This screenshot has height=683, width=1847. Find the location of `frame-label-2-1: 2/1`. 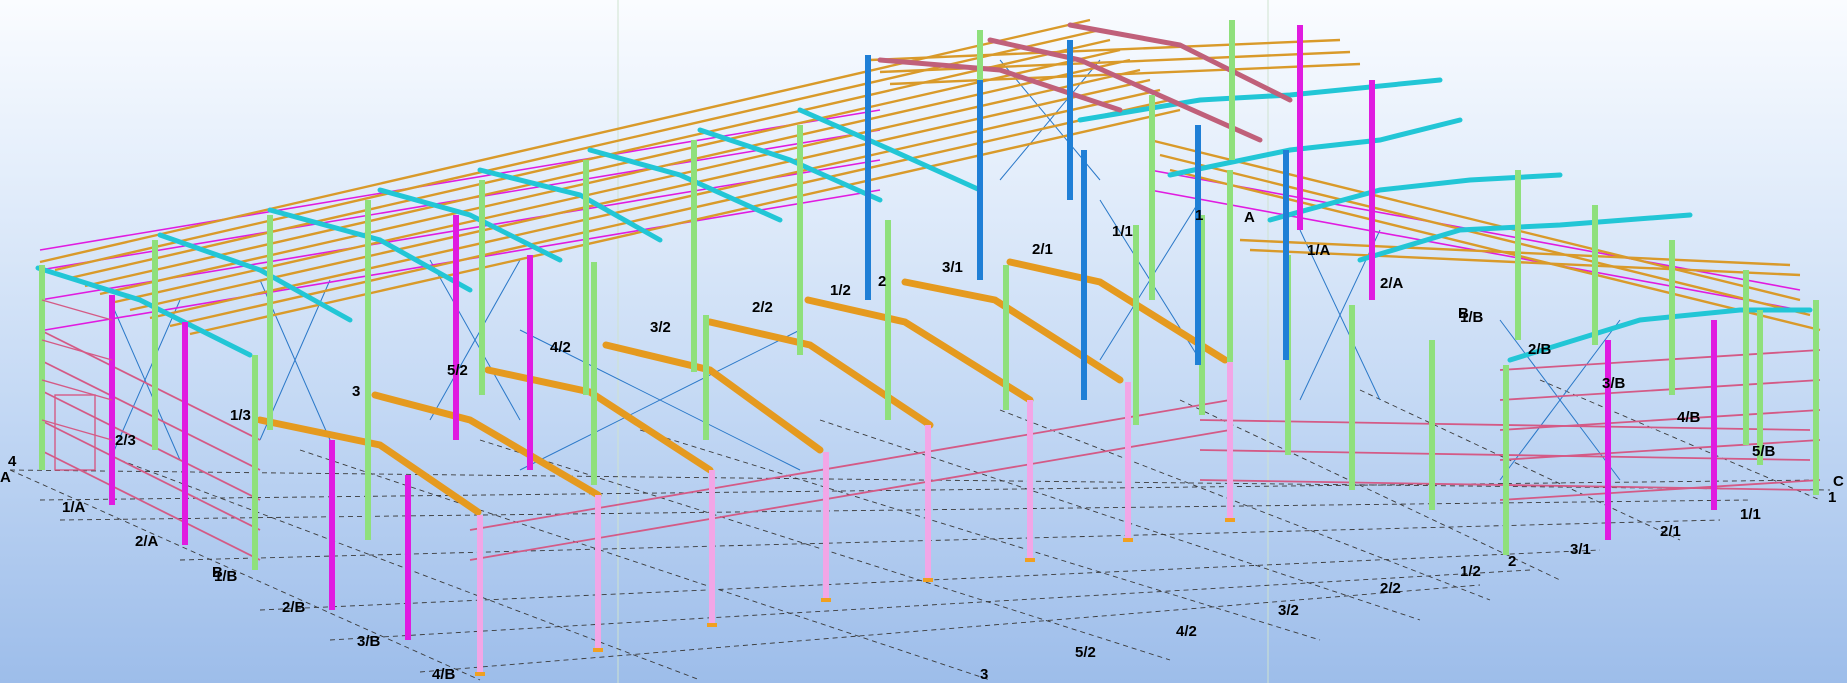

frame-label-2-1: 2/1 is located at coordinates (1042, 249).